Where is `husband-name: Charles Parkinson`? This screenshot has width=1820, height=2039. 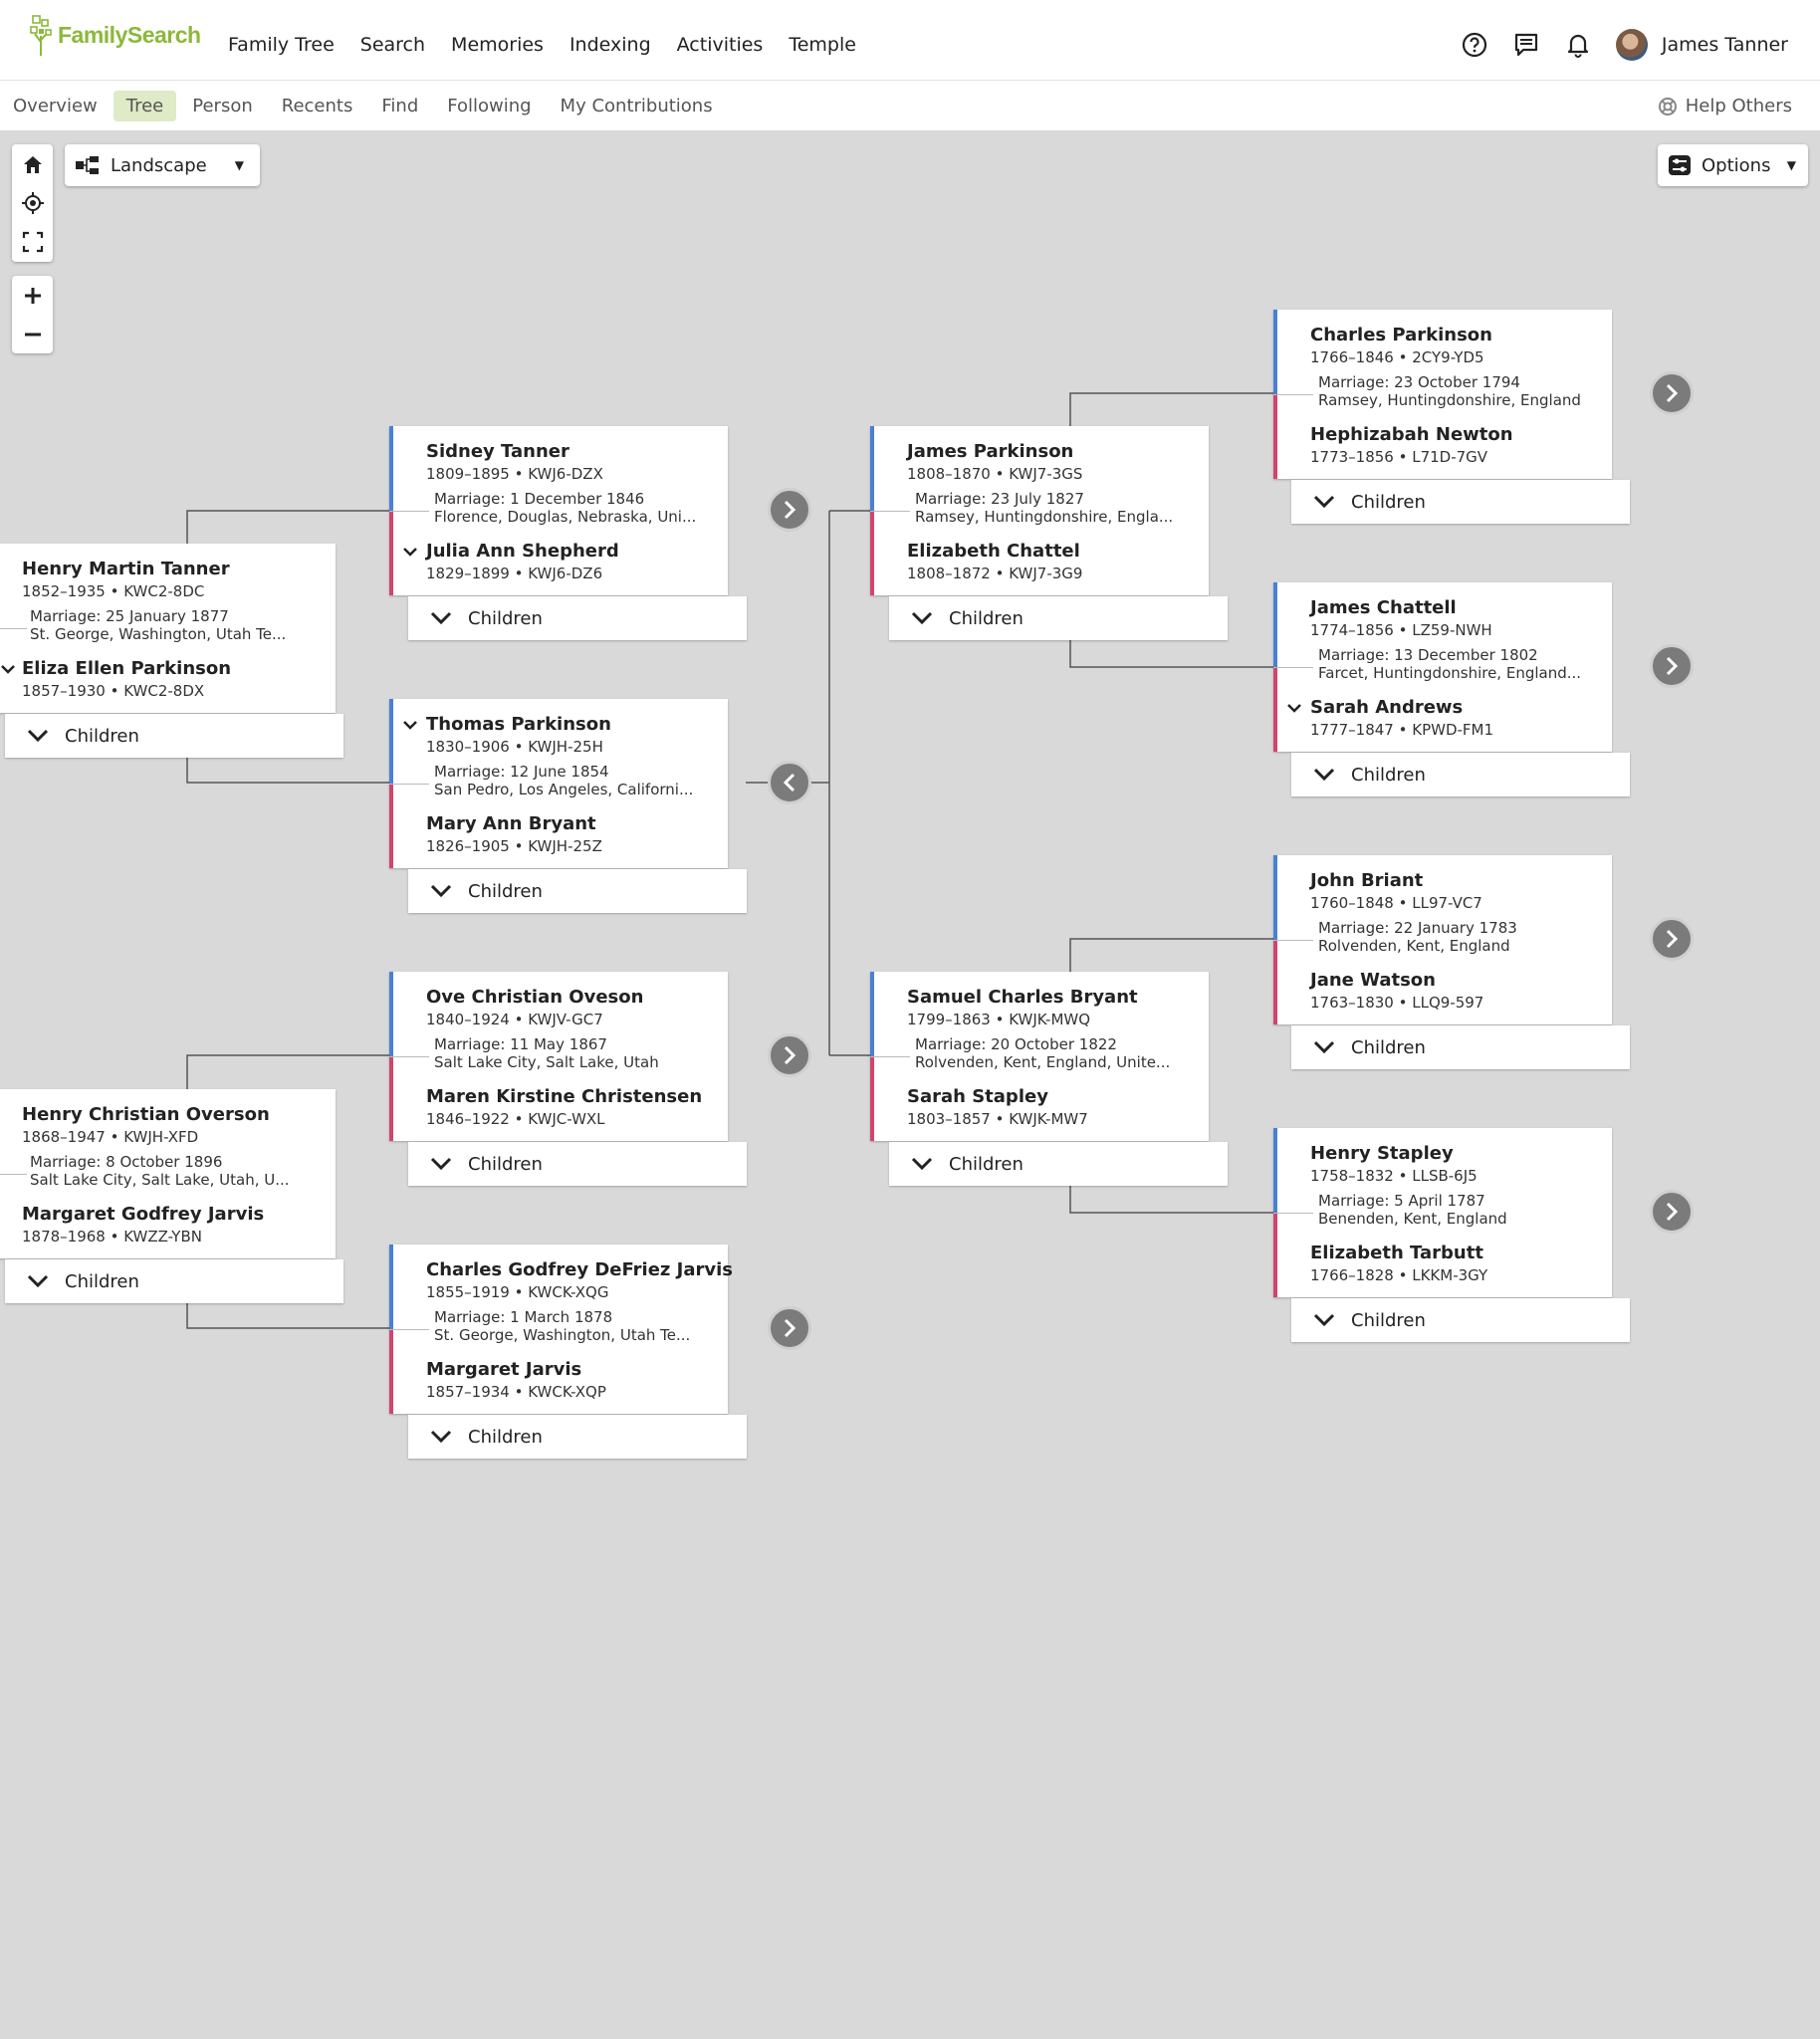 husband-name: Charles Parkinson is located at coordinates (1401, 335).